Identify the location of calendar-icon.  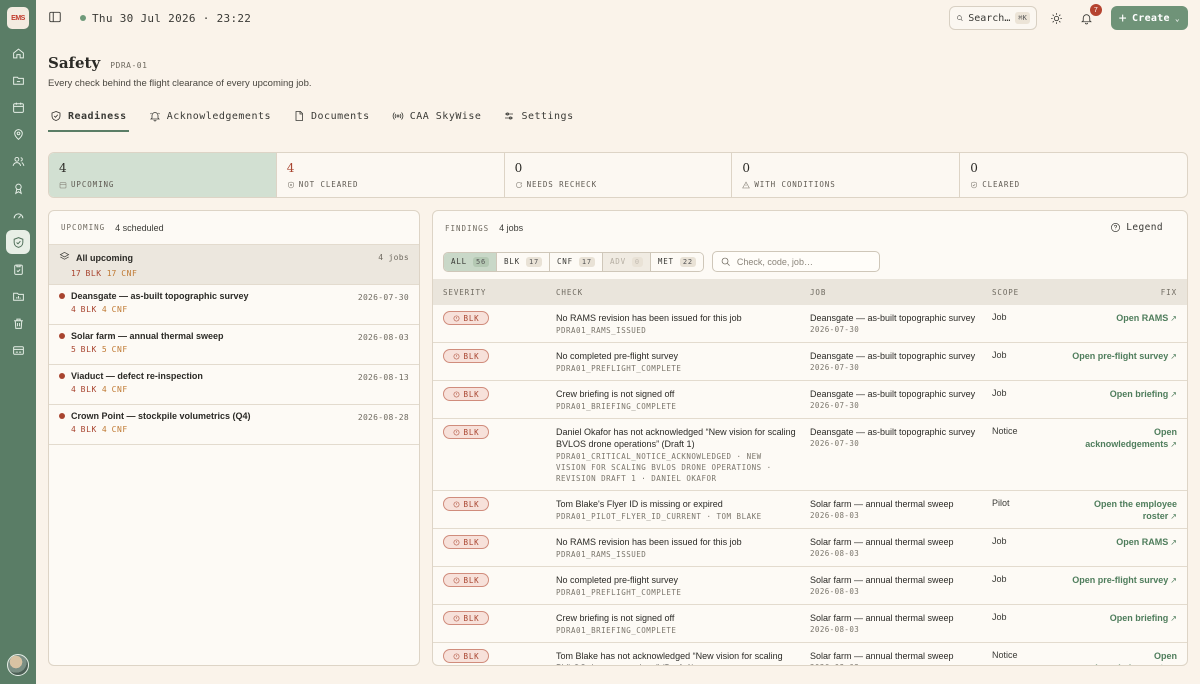
(63, 184).